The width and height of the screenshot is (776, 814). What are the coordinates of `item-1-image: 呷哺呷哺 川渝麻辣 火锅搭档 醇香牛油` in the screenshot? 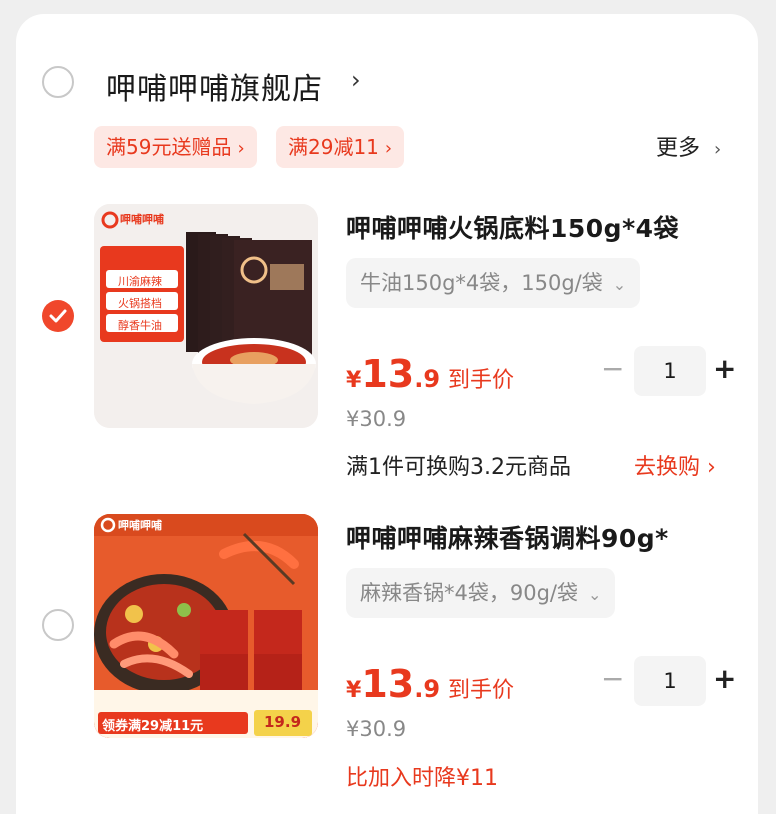 It's located at (206, 316).